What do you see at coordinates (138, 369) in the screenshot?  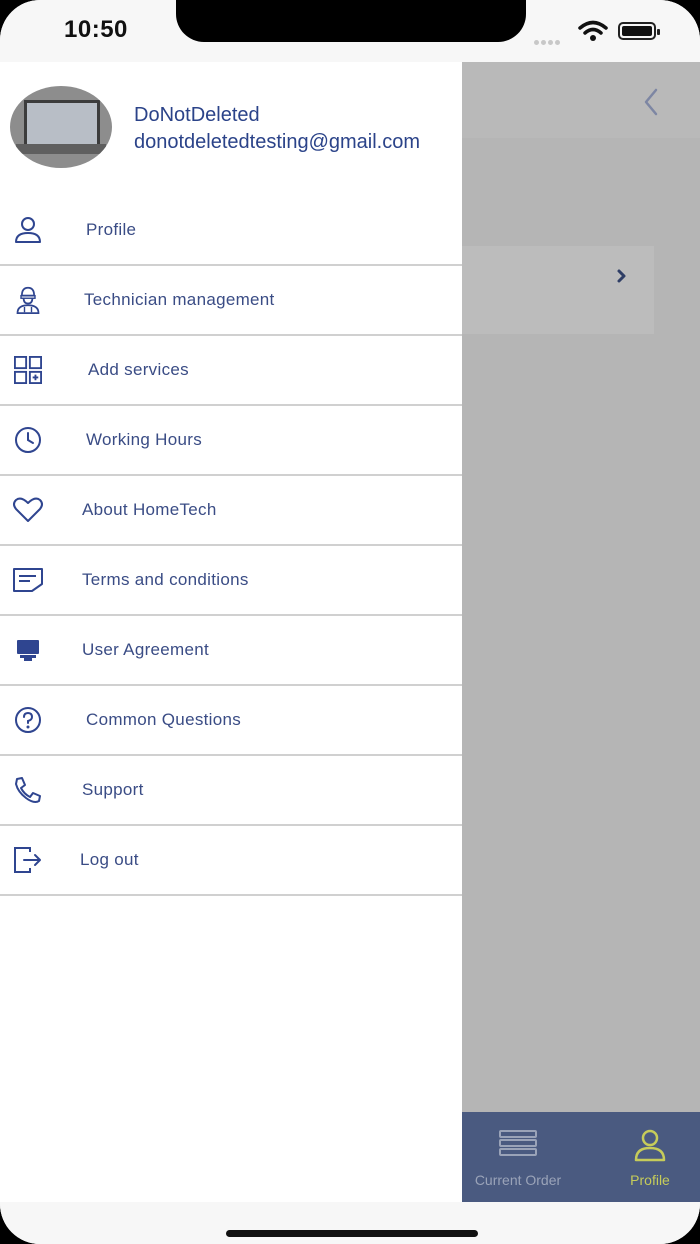 I see `menu-item-label: Add services` at bounding box center [138, 369].